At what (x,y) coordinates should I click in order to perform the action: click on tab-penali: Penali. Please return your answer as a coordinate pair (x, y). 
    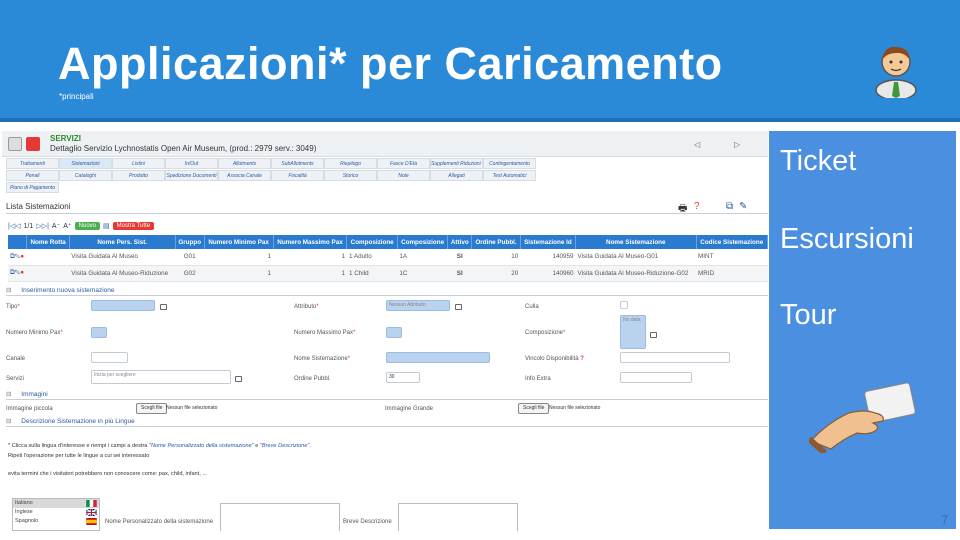
    Looking at the image, I should click on (32, 175).